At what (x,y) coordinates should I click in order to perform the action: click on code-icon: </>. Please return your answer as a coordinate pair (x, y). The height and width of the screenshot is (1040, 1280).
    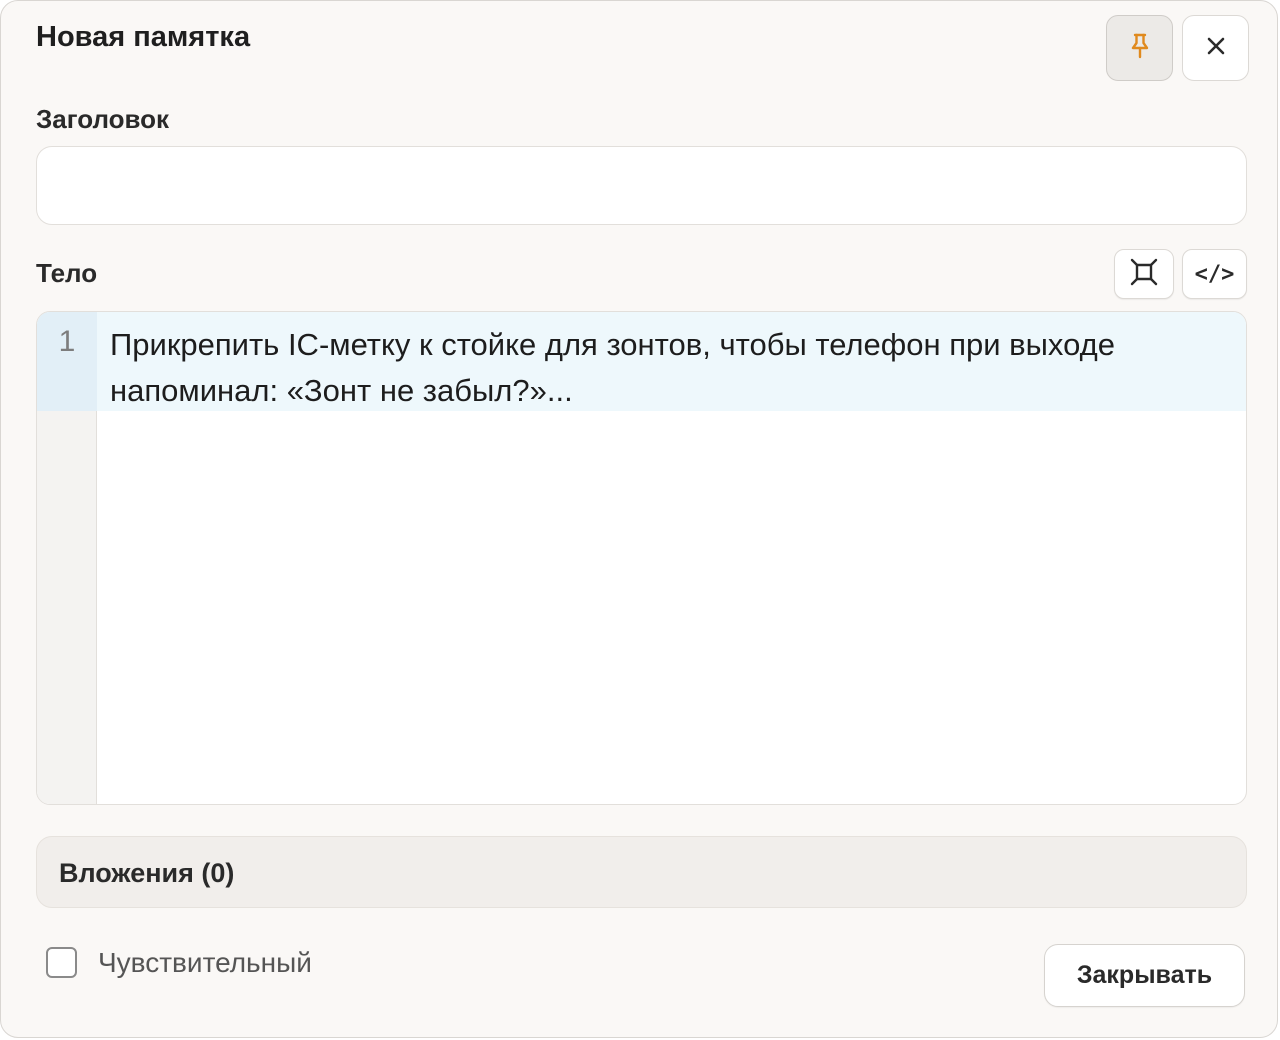
    Looking at the image, I should click on (1214, 274).